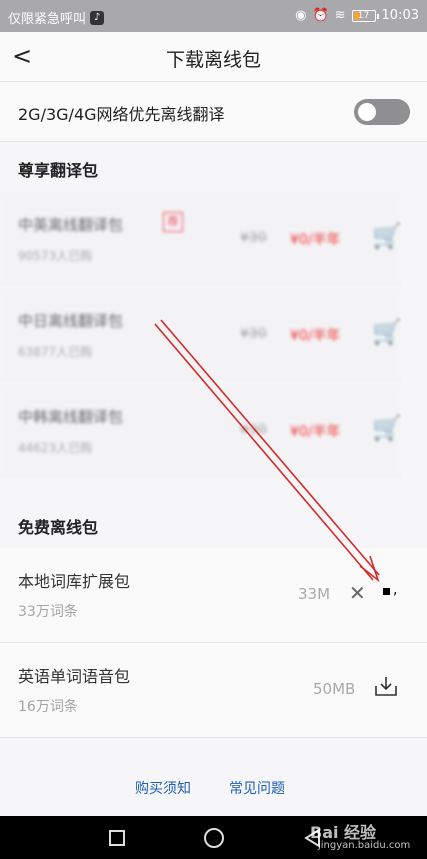  Describe the element at coordinates (48, 707) in the screenshot. I see `pack-entries: 16万词条` at that location.